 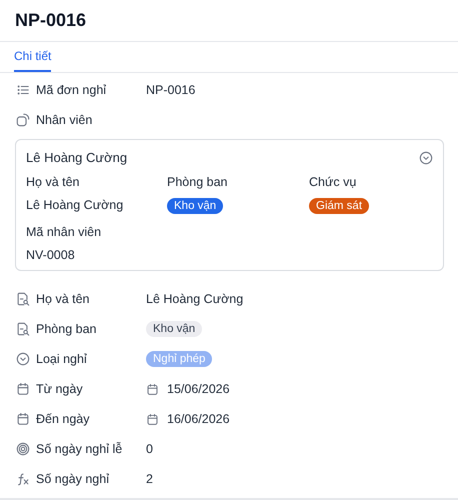 What do you see at coordinates (64, 232) in the screenshot?
I see `field-label: Mã nhân viên` at bounding box center [64, 232].